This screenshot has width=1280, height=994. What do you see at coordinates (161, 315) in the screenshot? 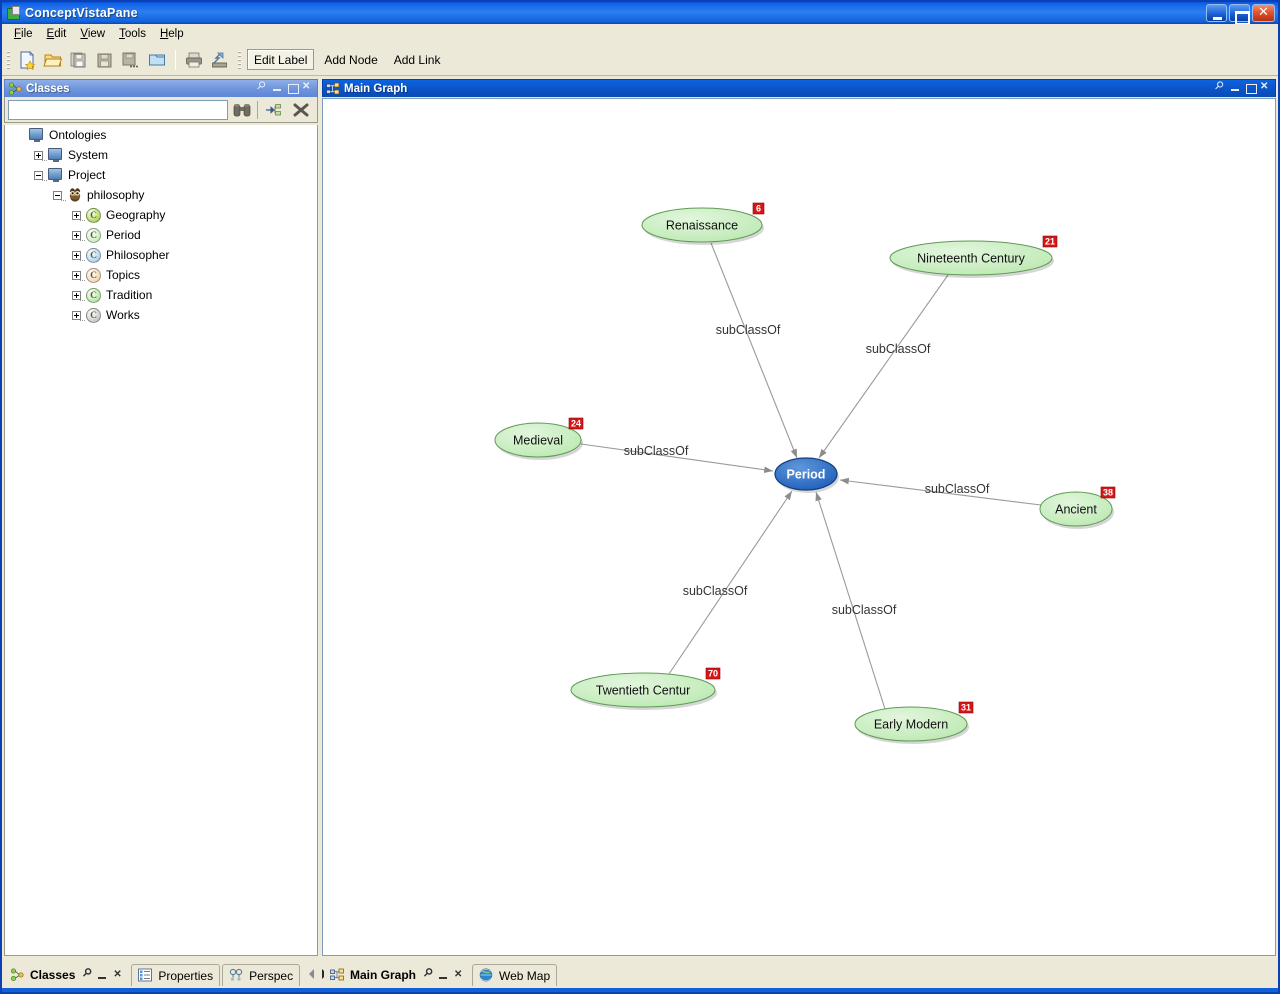
I see `tree-item-works: C Works` at bounding box center [161, 315].